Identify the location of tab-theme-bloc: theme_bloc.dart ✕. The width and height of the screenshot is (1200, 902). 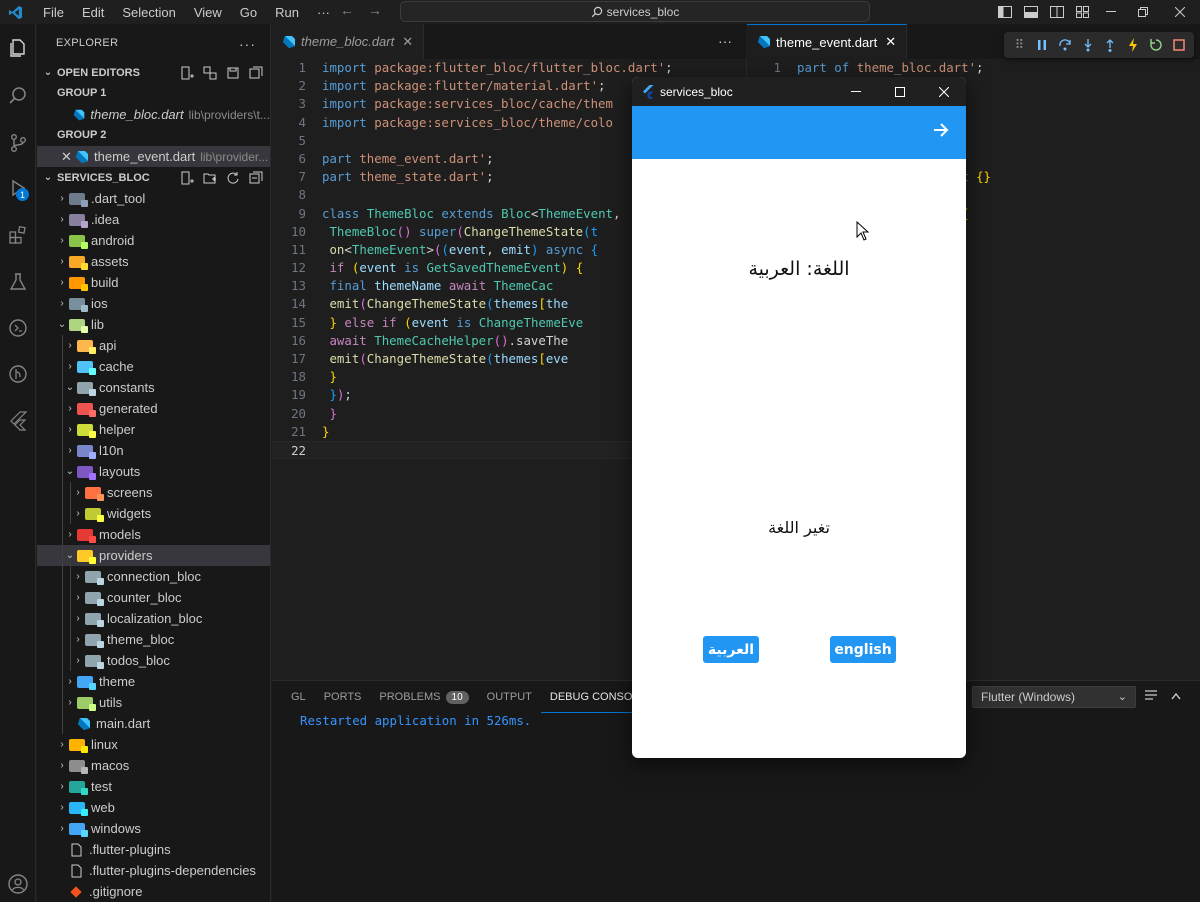
(348, 41).